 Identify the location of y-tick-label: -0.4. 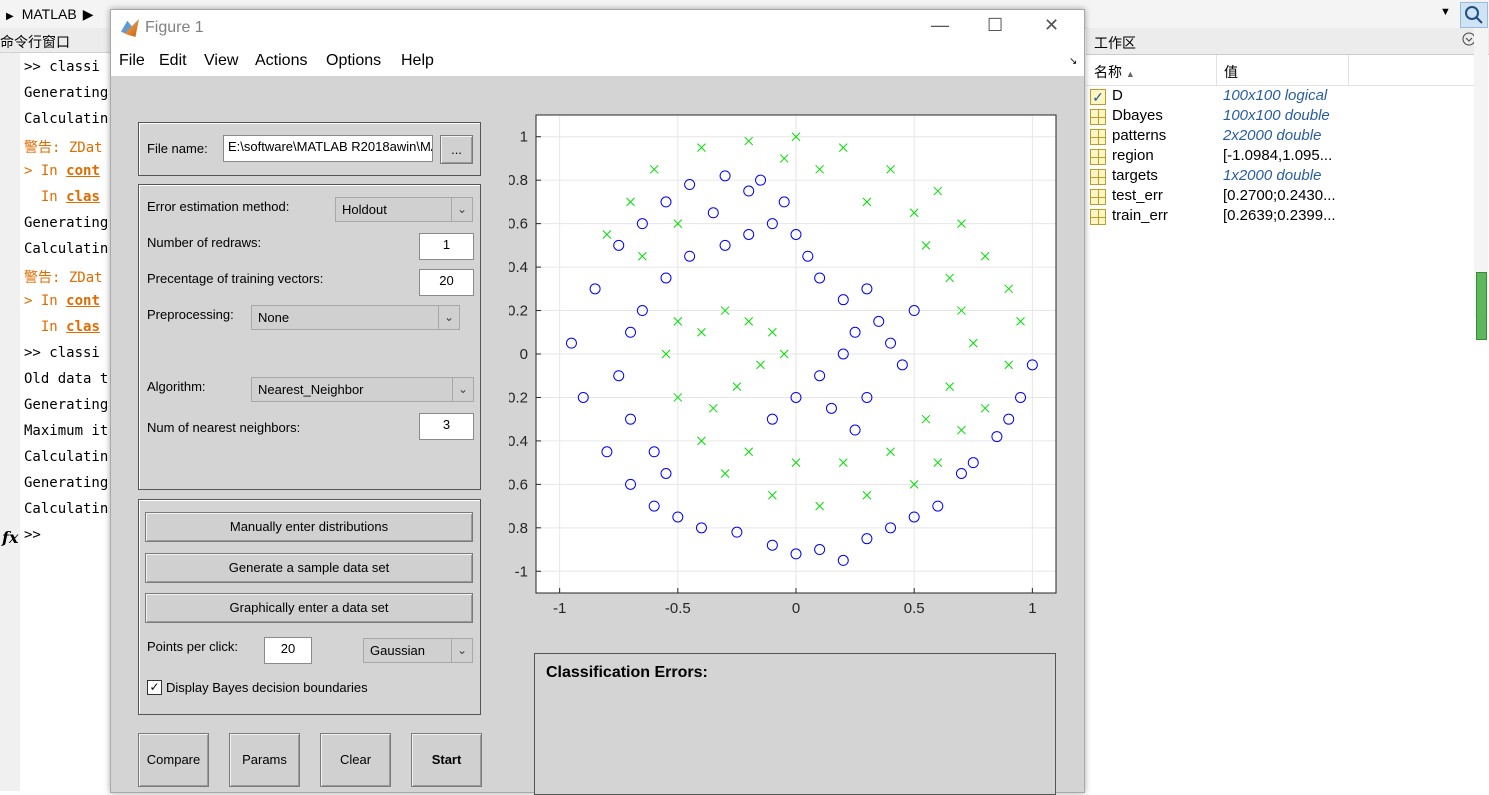
(518, 441).